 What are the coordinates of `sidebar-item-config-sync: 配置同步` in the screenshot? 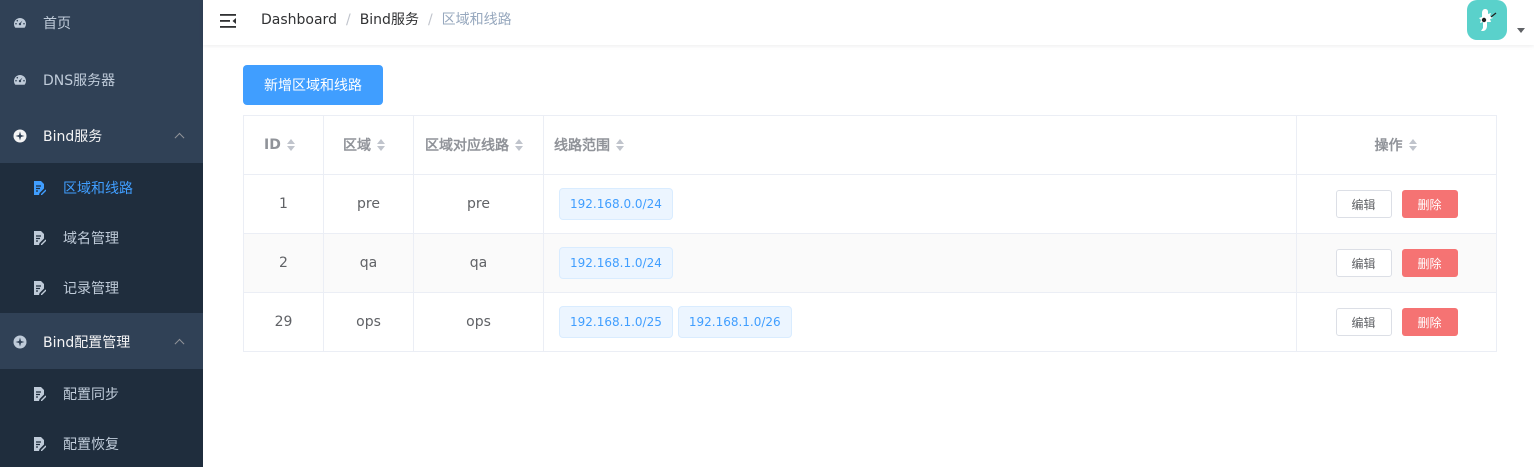 It's located at (101, 394).